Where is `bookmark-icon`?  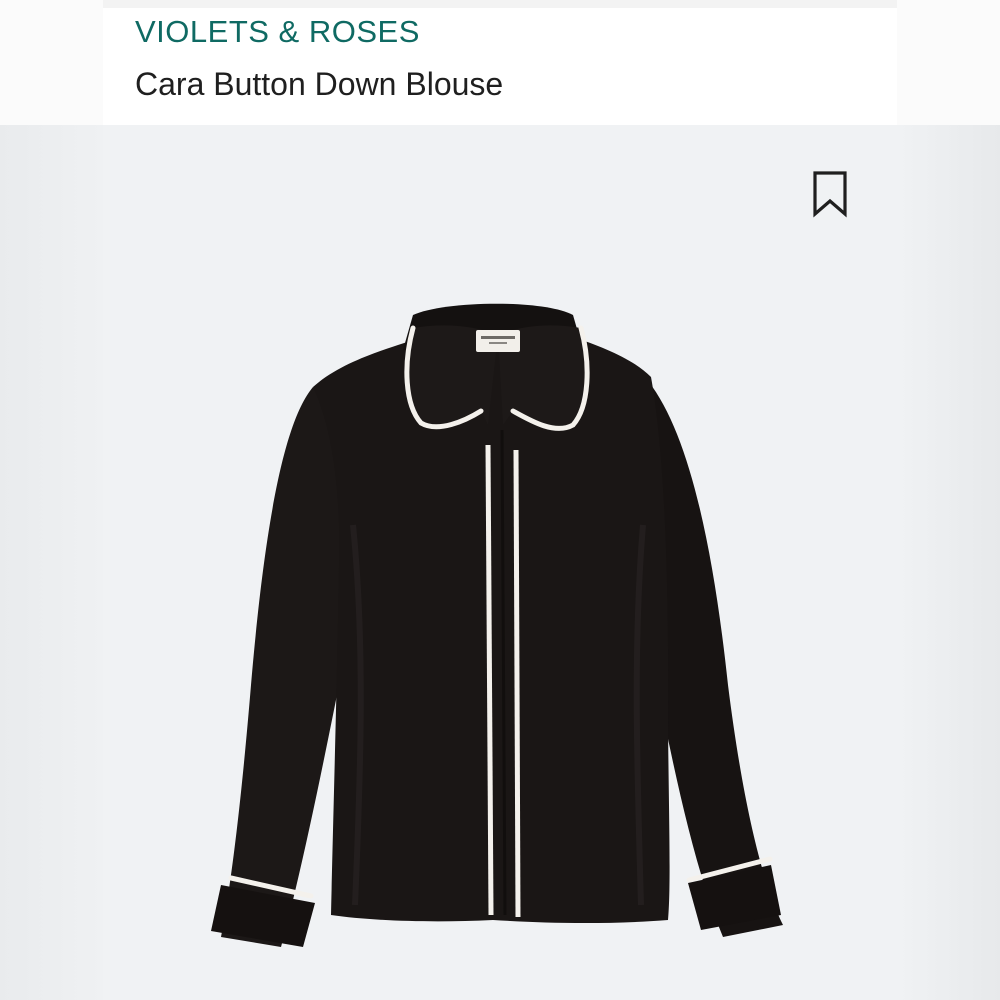
bookmark-icon is located at coordinates (830, 194).